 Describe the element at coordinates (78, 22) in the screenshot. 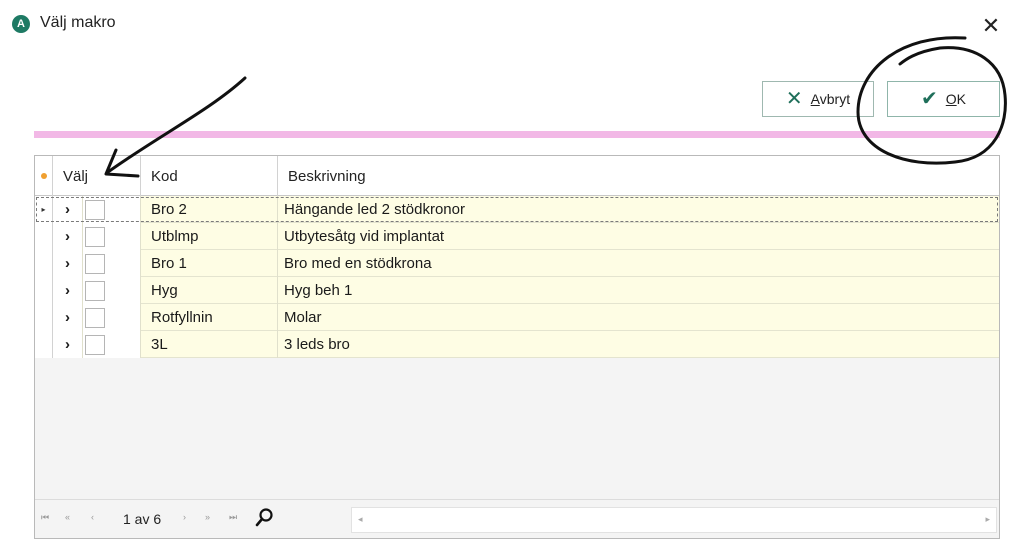

I see `window-title: Välj makro` at that location.